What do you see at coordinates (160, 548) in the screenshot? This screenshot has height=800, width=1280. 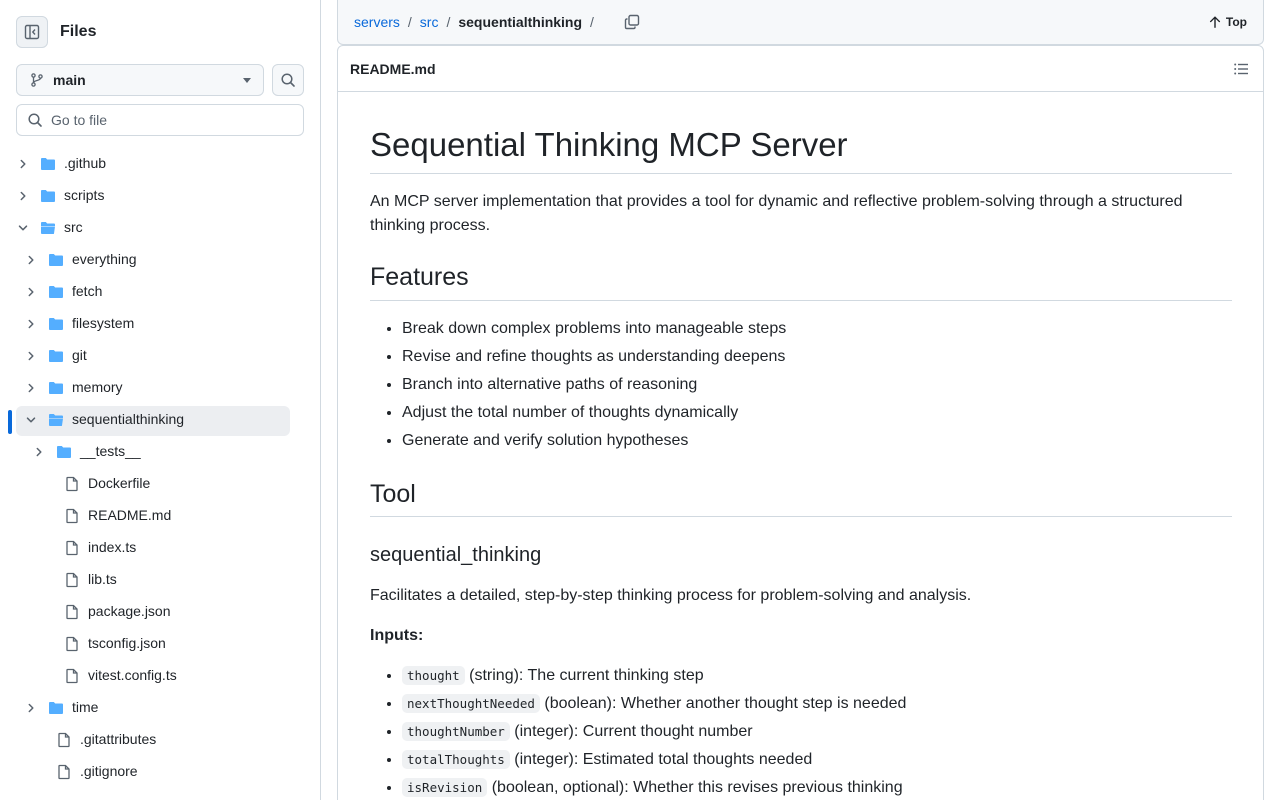 I see `tree-file-item: index.ts` at bounding box center [160, 548].